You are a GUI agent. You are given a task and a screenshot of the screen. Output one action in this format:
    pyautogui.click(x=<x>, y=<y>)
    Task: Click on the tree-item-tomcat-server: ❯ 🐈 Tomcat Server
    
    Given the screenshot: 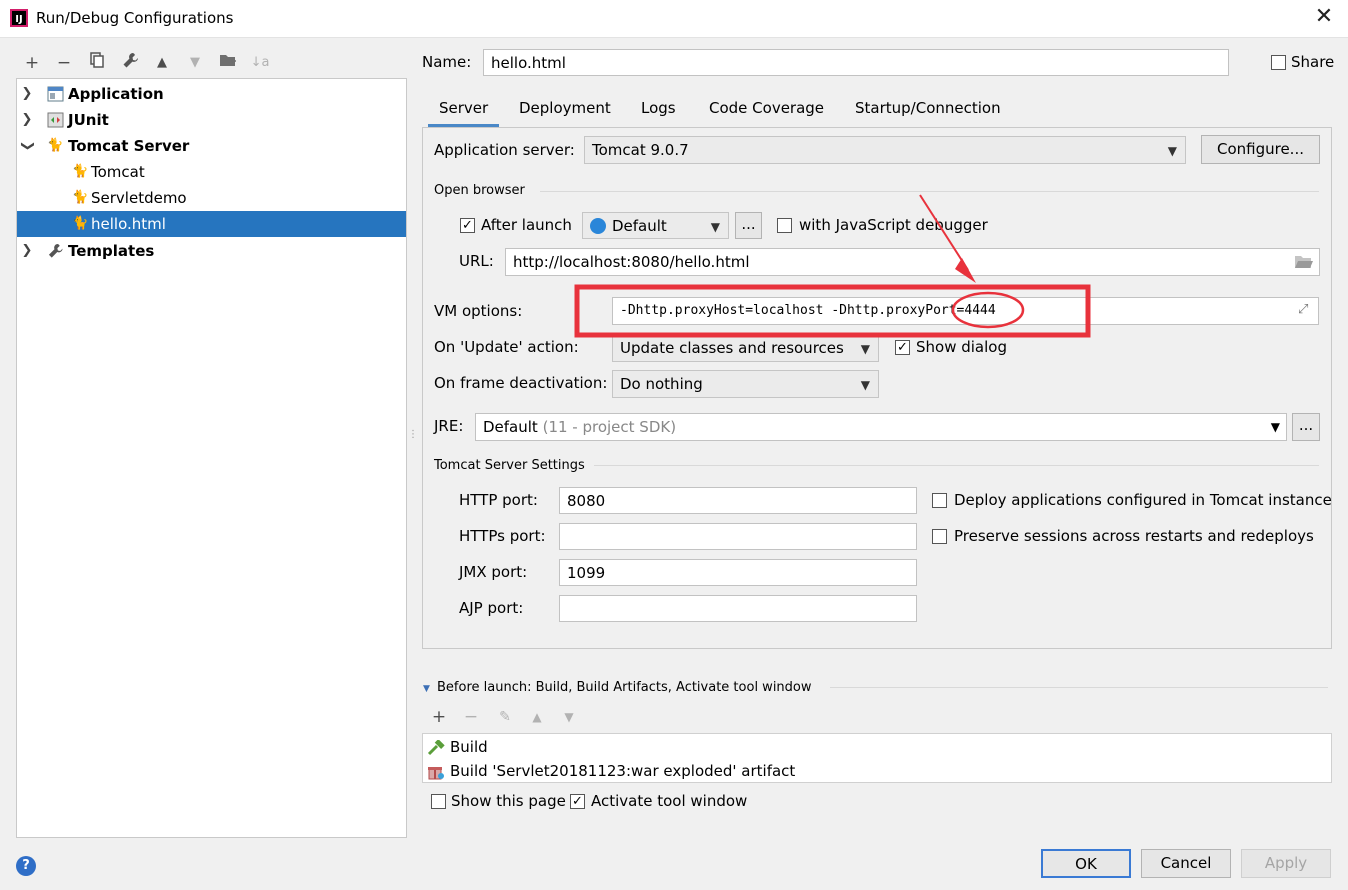 What is the action you would take?
    pyautogui.click(x=211, y=146)
    